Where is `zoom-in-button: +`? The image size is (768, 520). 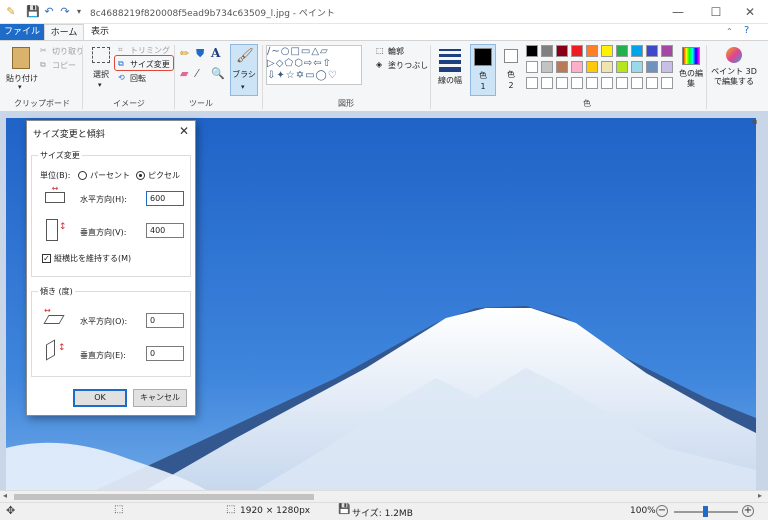 zoom-in-button: + is located at coordinates (748, 511).